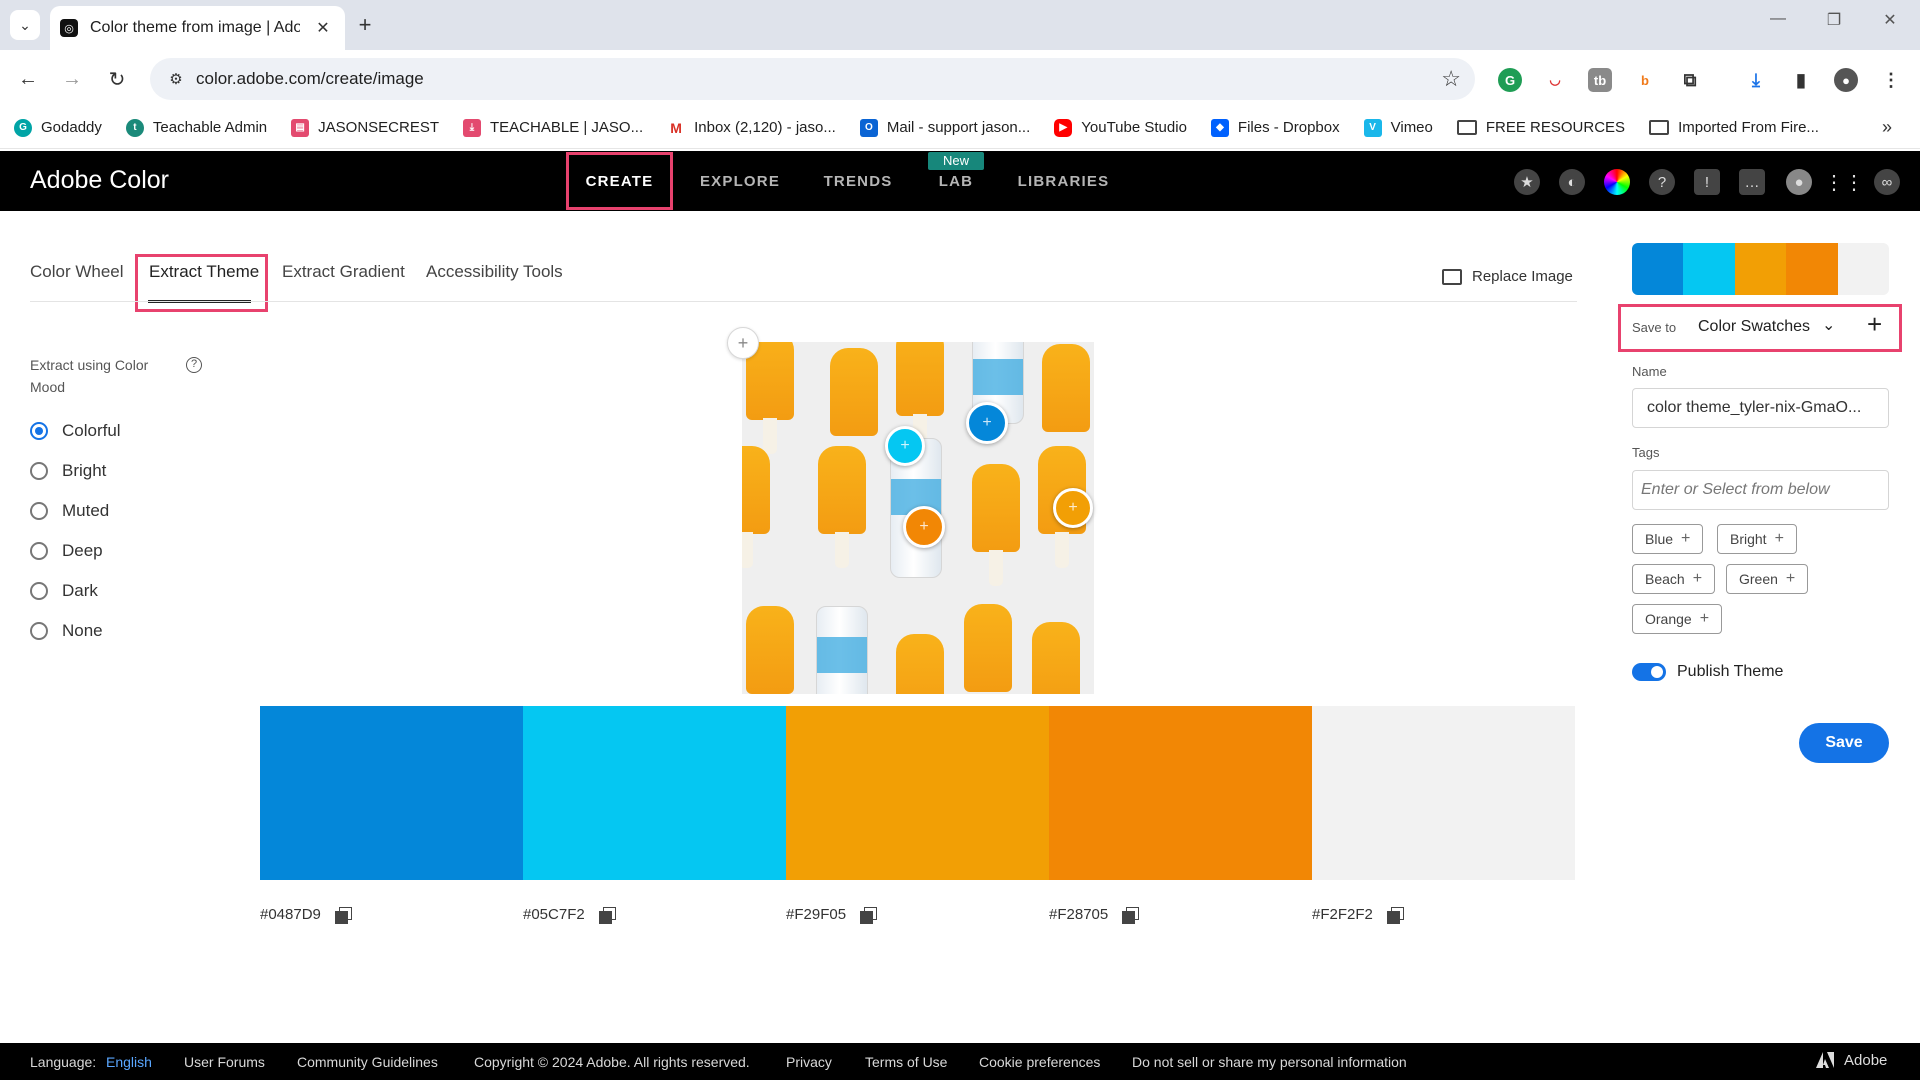 This screenshot has height=1080, width=1920. What do you see at coordinates (367, 1062) in the screenshot?
I see `footer-link-community-guidelines: Community Guidelines` at bounding box center [367, 1062].